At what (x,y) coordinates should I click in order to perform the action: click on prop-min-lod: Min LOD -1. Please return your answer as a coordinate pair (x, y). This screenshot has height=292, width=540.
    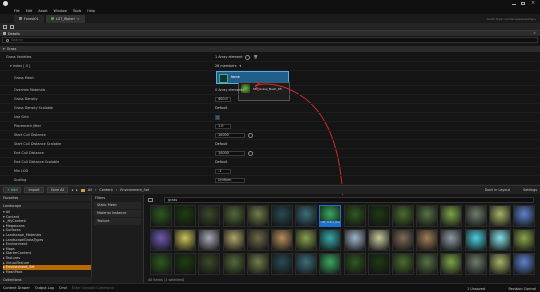
    Looking at the image, I should click on (270, 171).